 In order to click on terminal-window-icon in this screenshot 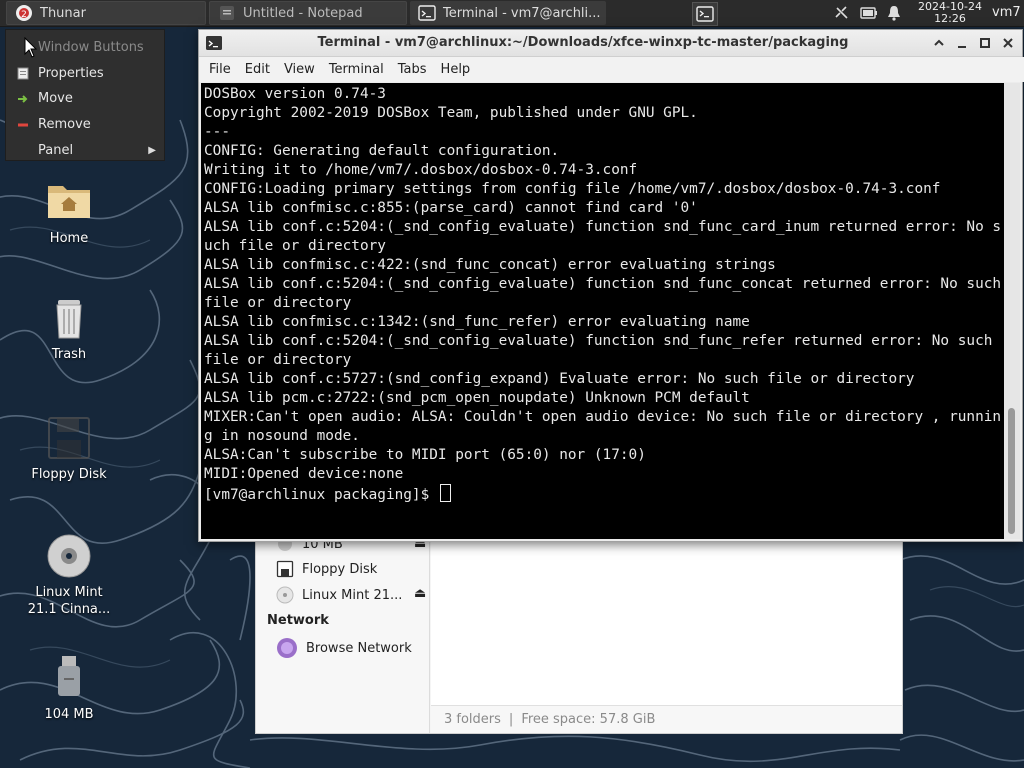, I will do `click(214, 43)`.